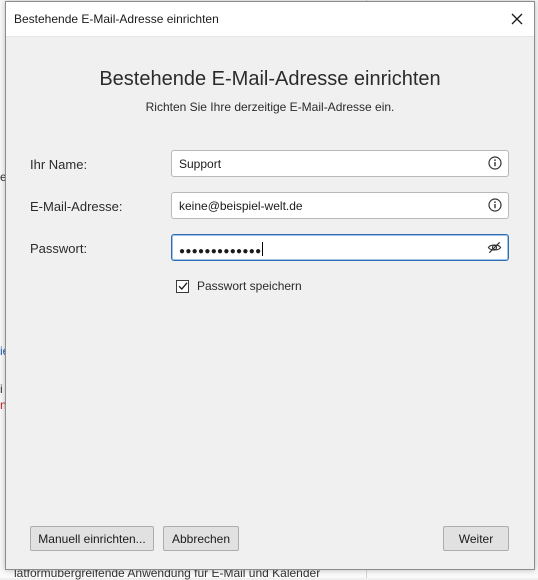 The image size is (538, 580). Describe the element at coordinates (270, 19) in the screenshot. I see `dialog-titlebar: Bestehende E-Mail-Adresse einrichten` at that location.